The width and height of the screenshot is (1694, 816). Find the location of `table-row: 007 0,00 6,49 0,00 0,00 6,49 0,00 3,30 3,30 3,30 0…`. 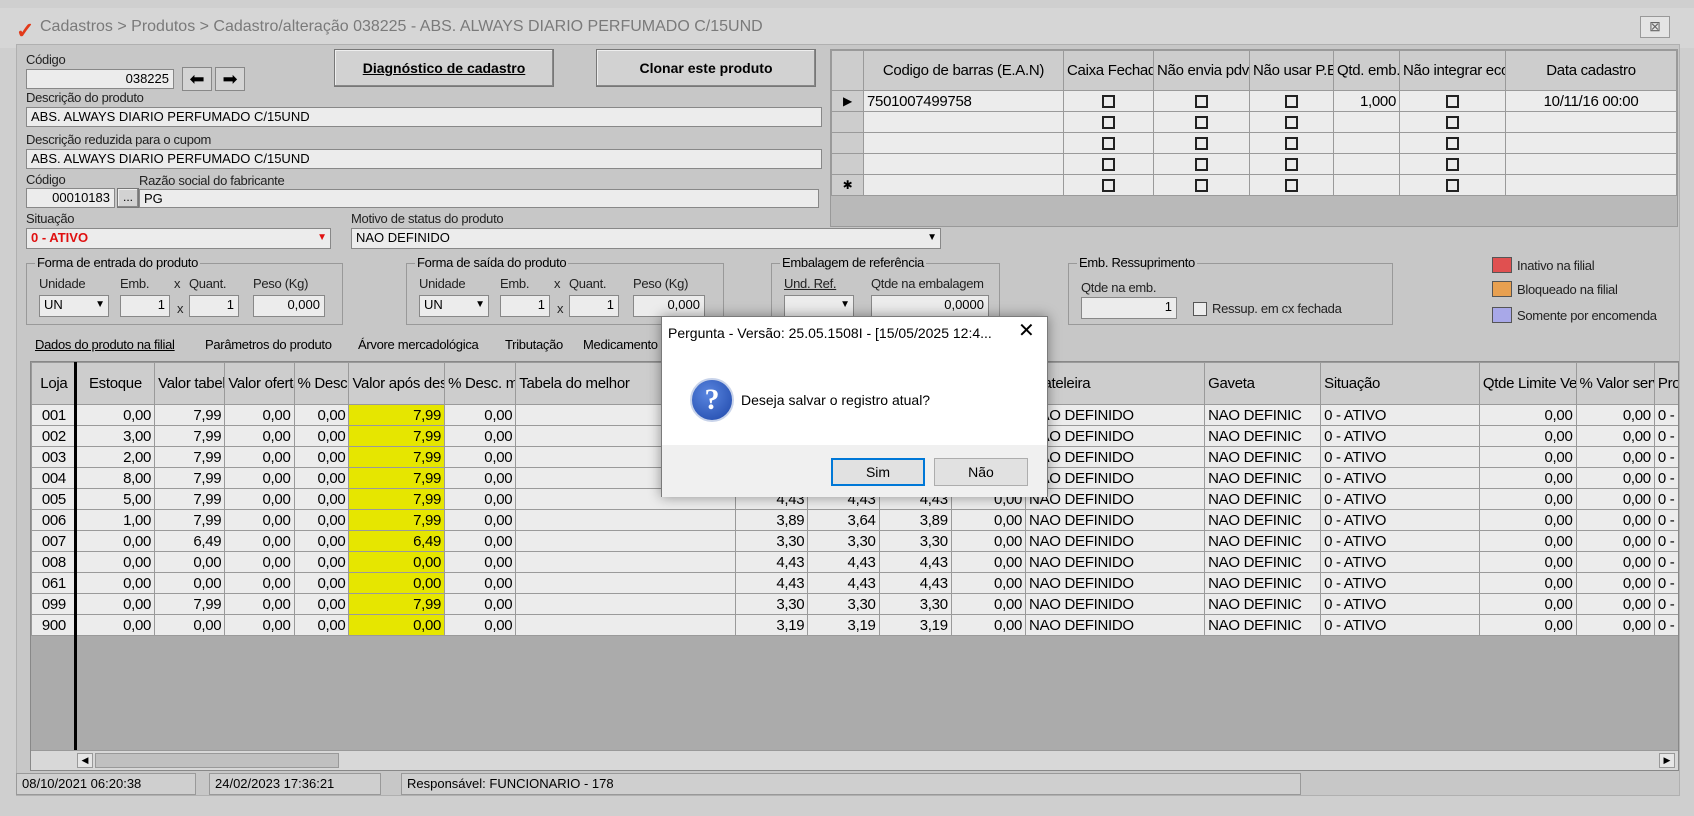

table-row: 007 0,00 6,49 0,00 0,00 6,49 0,00 3,30 3,30 3,30 0… is located at coordinates (854, 541).